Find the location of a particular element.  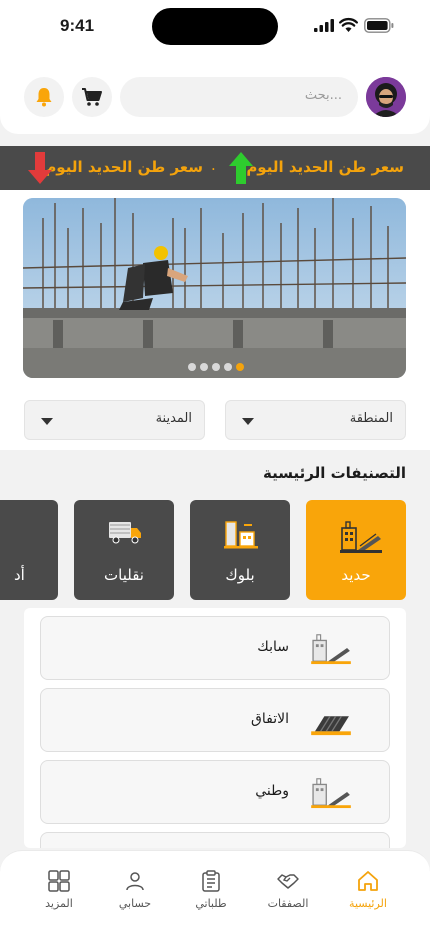

wifi-icon is located at coordinates (348, 24).